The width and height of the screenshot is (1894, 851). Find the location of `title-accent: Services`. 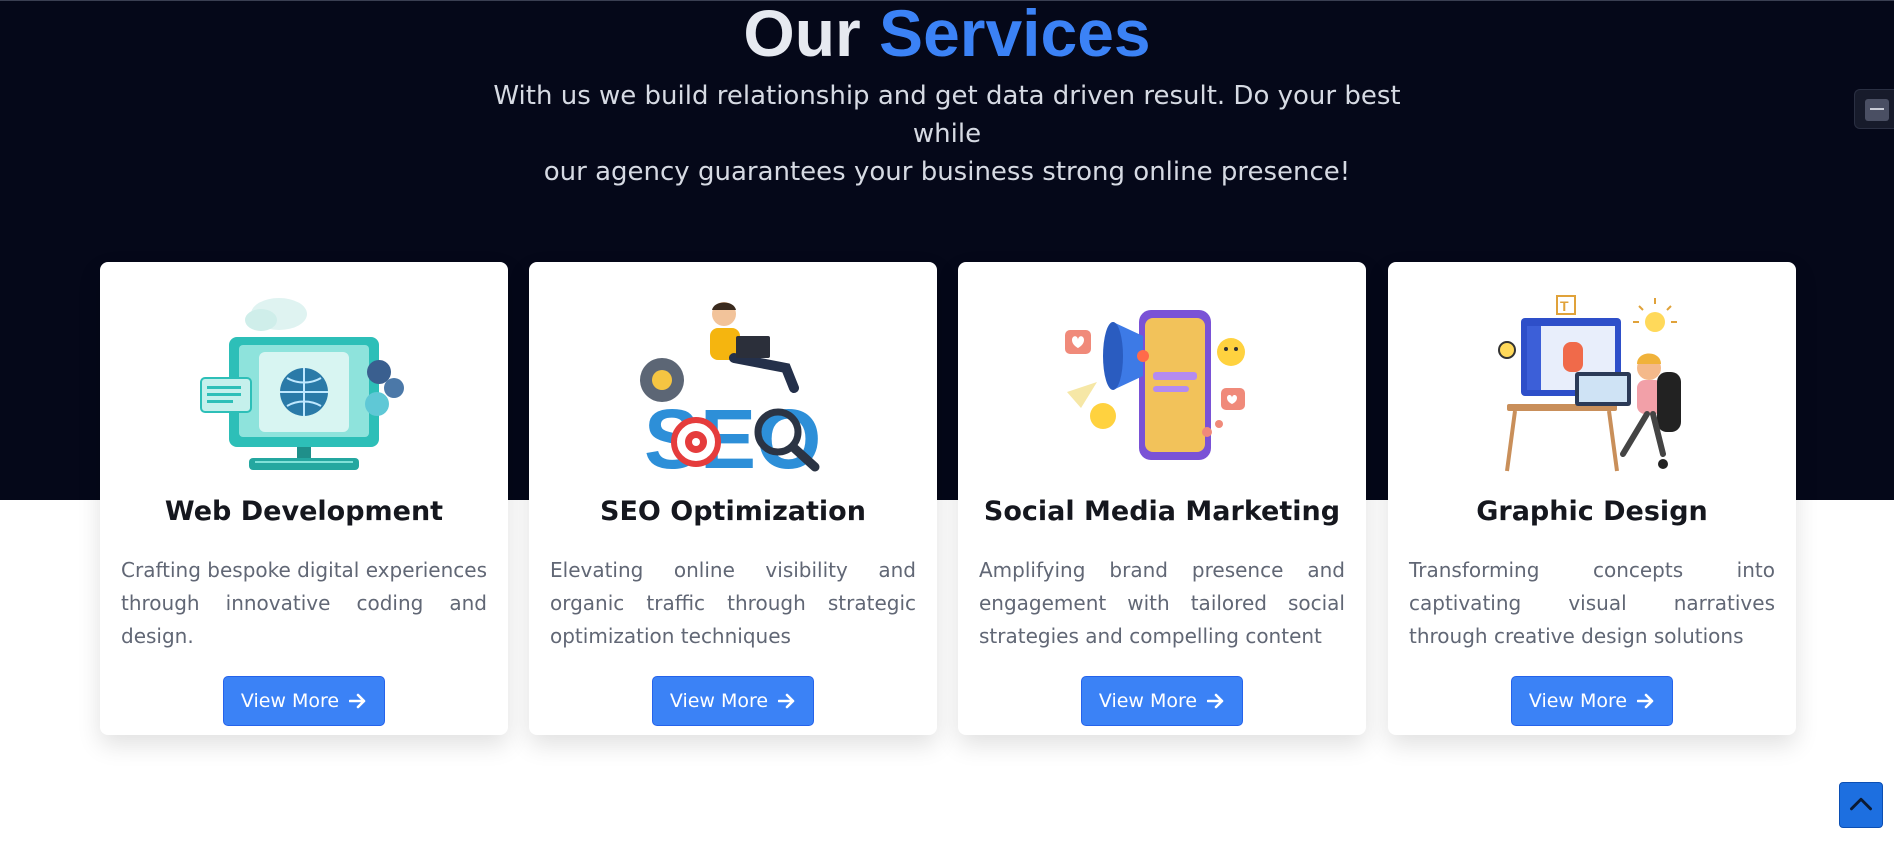

title-accent: Services is located at coordinates (1015, 35).